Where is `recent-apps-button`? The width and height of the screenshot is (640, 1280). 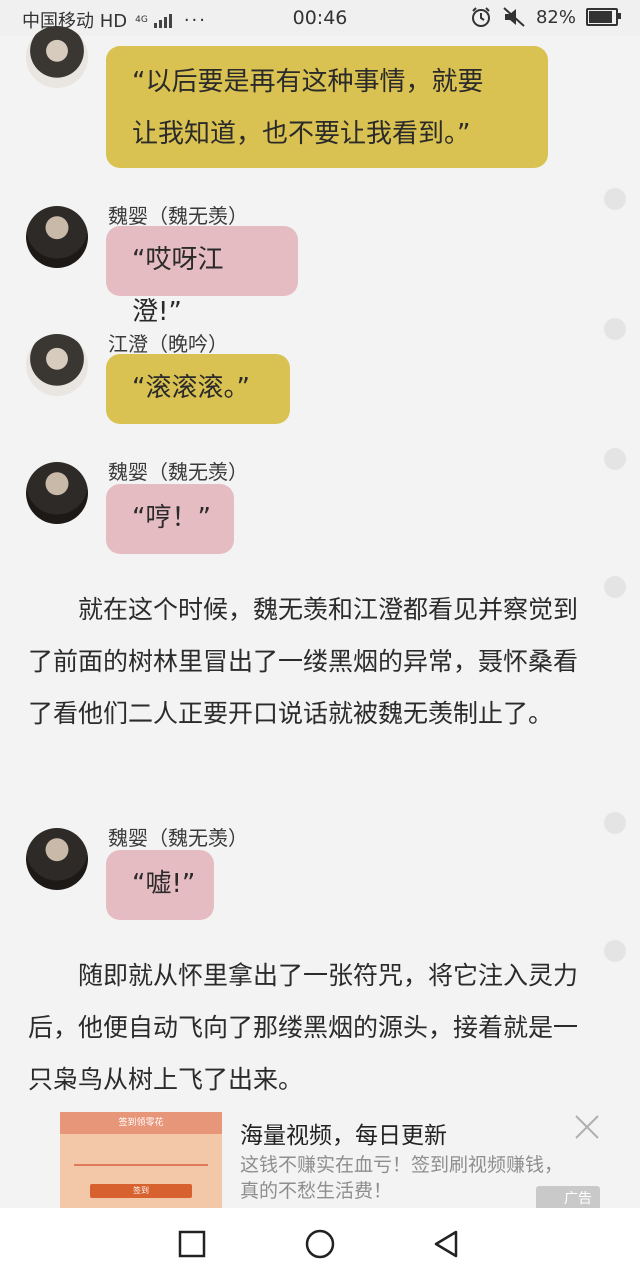 recent-apps-button is located at coordinates (192, 1244).